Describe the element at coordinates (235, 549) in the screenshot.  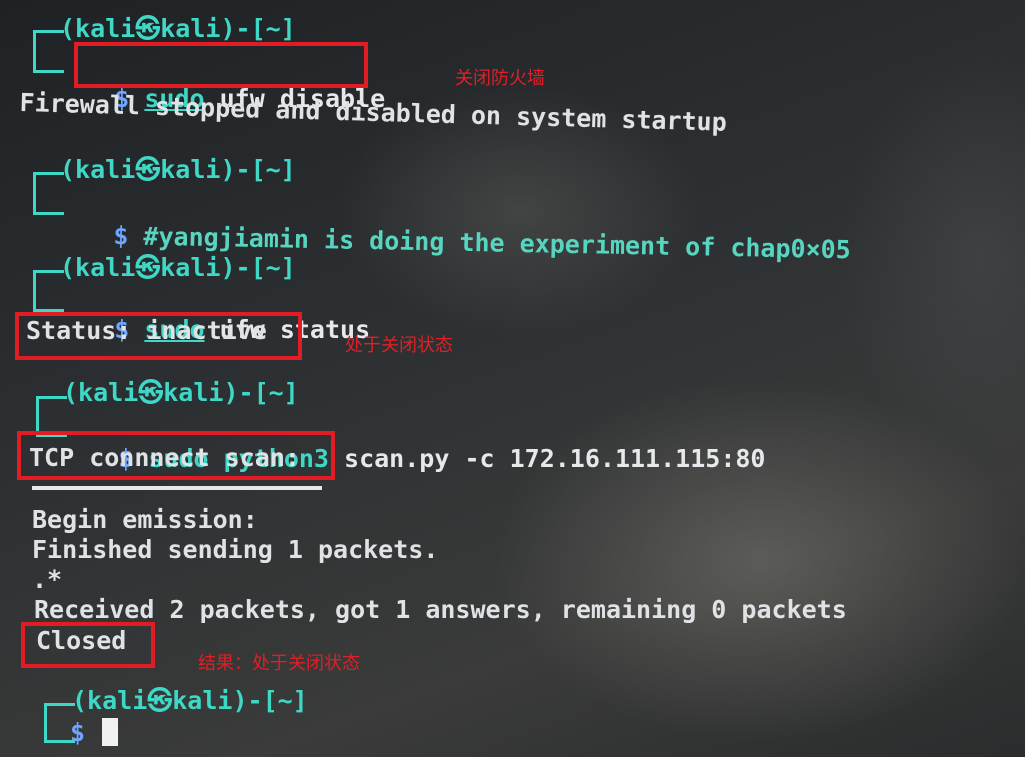
I see `output-line: Finished sending 1 packets.` at that location.